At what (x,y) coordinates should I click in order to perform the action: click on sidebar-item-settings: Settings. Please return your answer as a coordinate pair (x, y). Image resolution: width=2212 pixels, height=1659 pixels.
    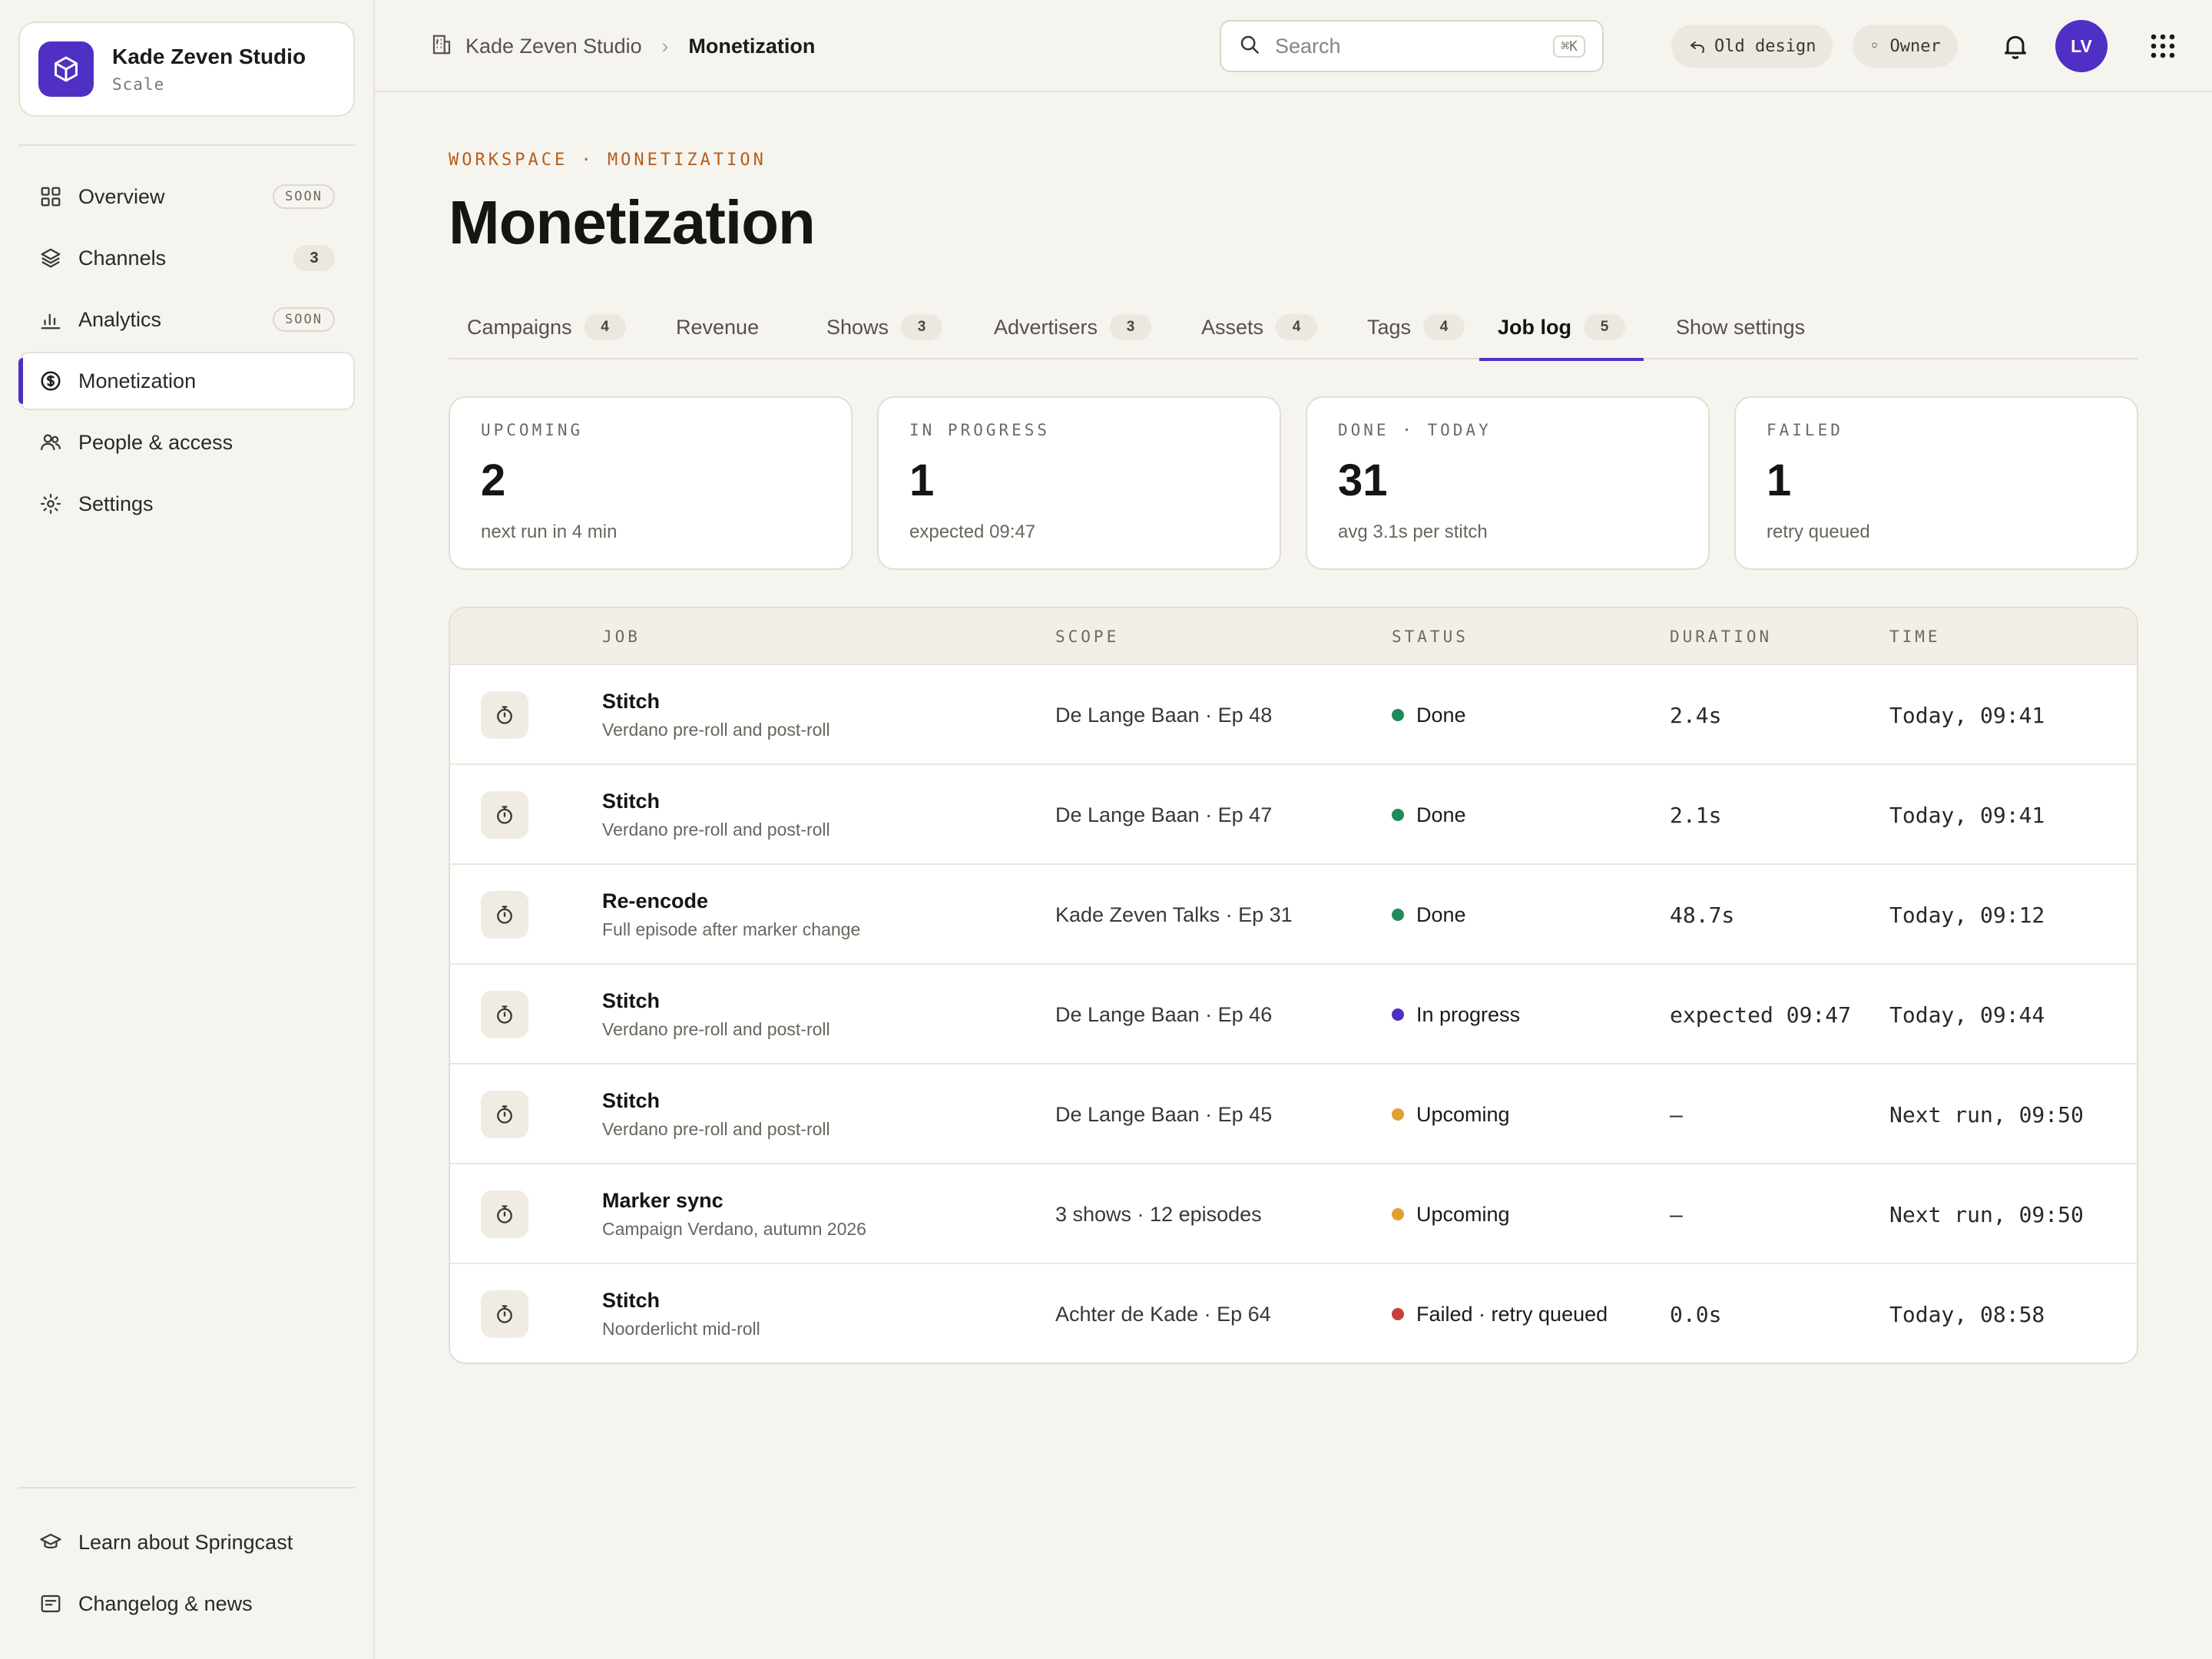
    Looking at the image, I should click on (187, 504).